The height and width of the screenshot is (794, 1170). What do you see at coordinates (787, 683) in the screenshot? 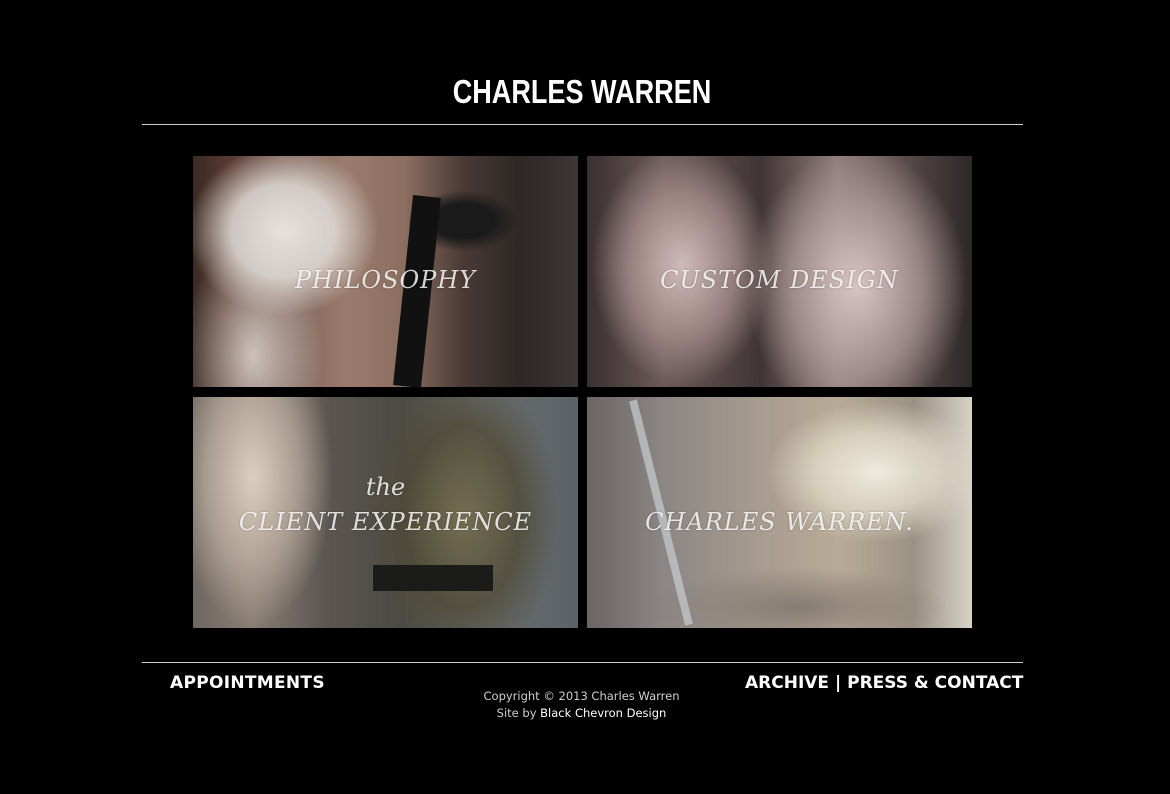
I see `archive-link: ARCHIVE` at bounding box center [787, 683].